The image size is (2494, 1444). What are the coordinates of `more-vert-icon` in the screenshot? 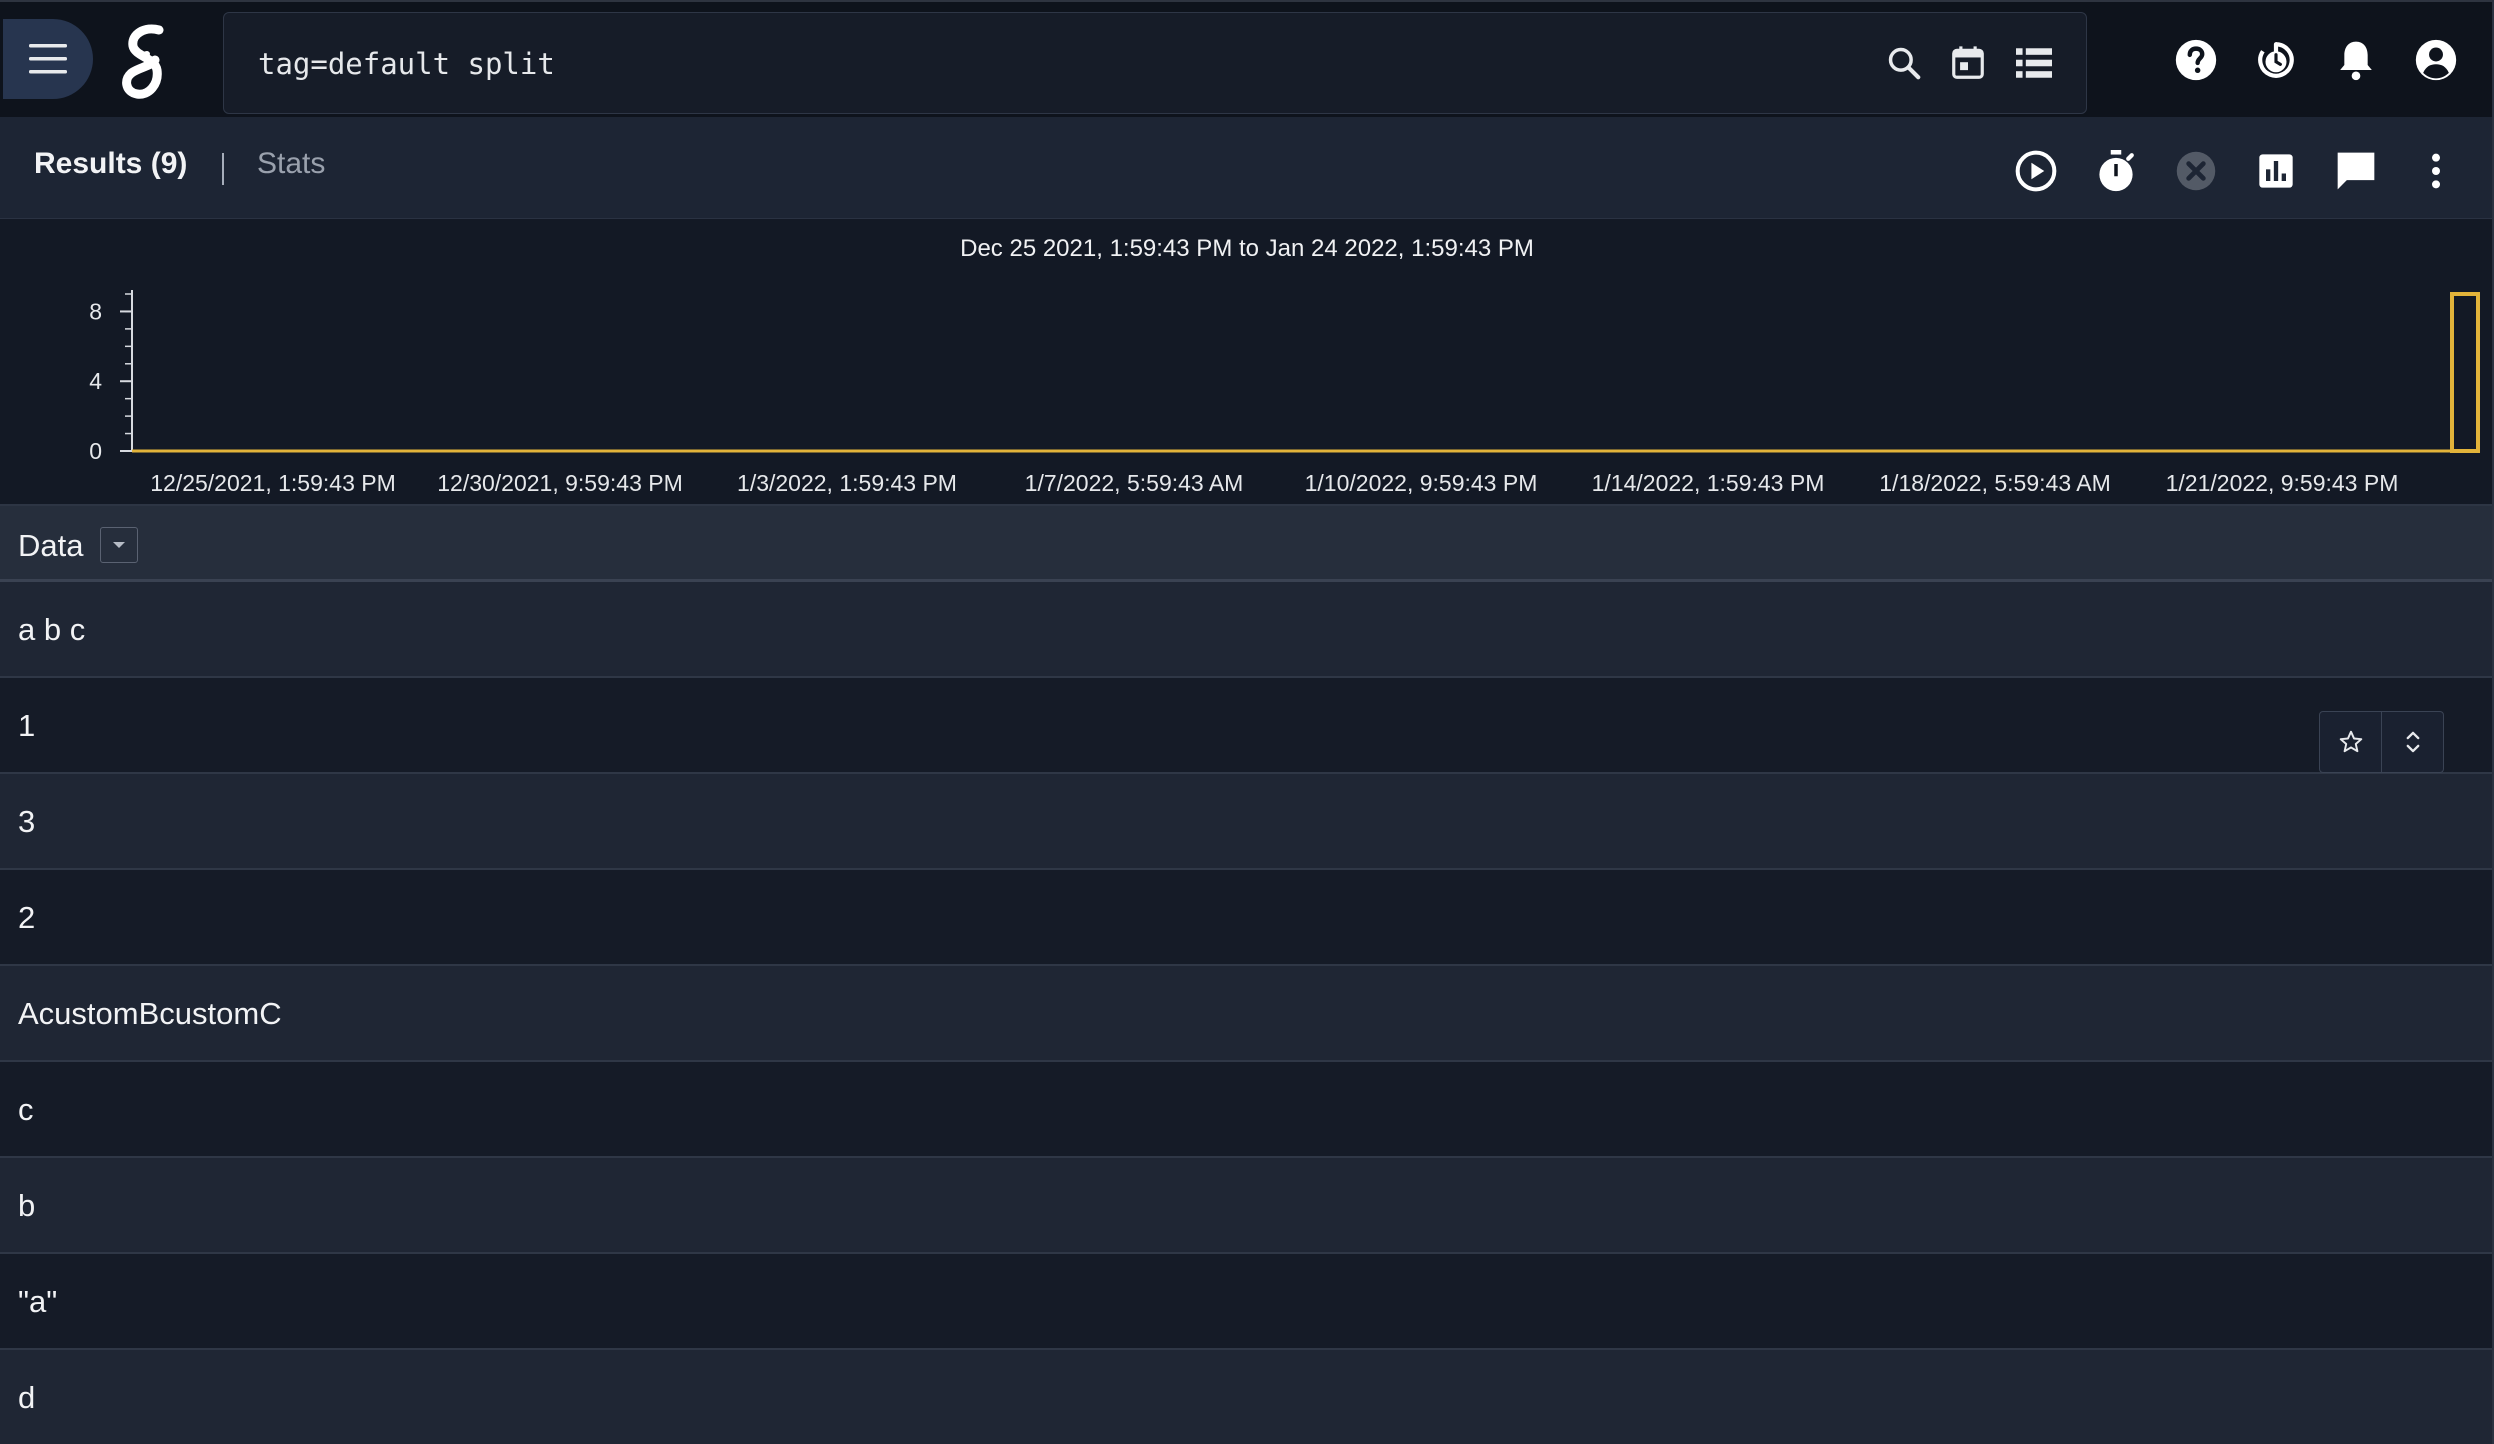 It's located at (2436, 171).